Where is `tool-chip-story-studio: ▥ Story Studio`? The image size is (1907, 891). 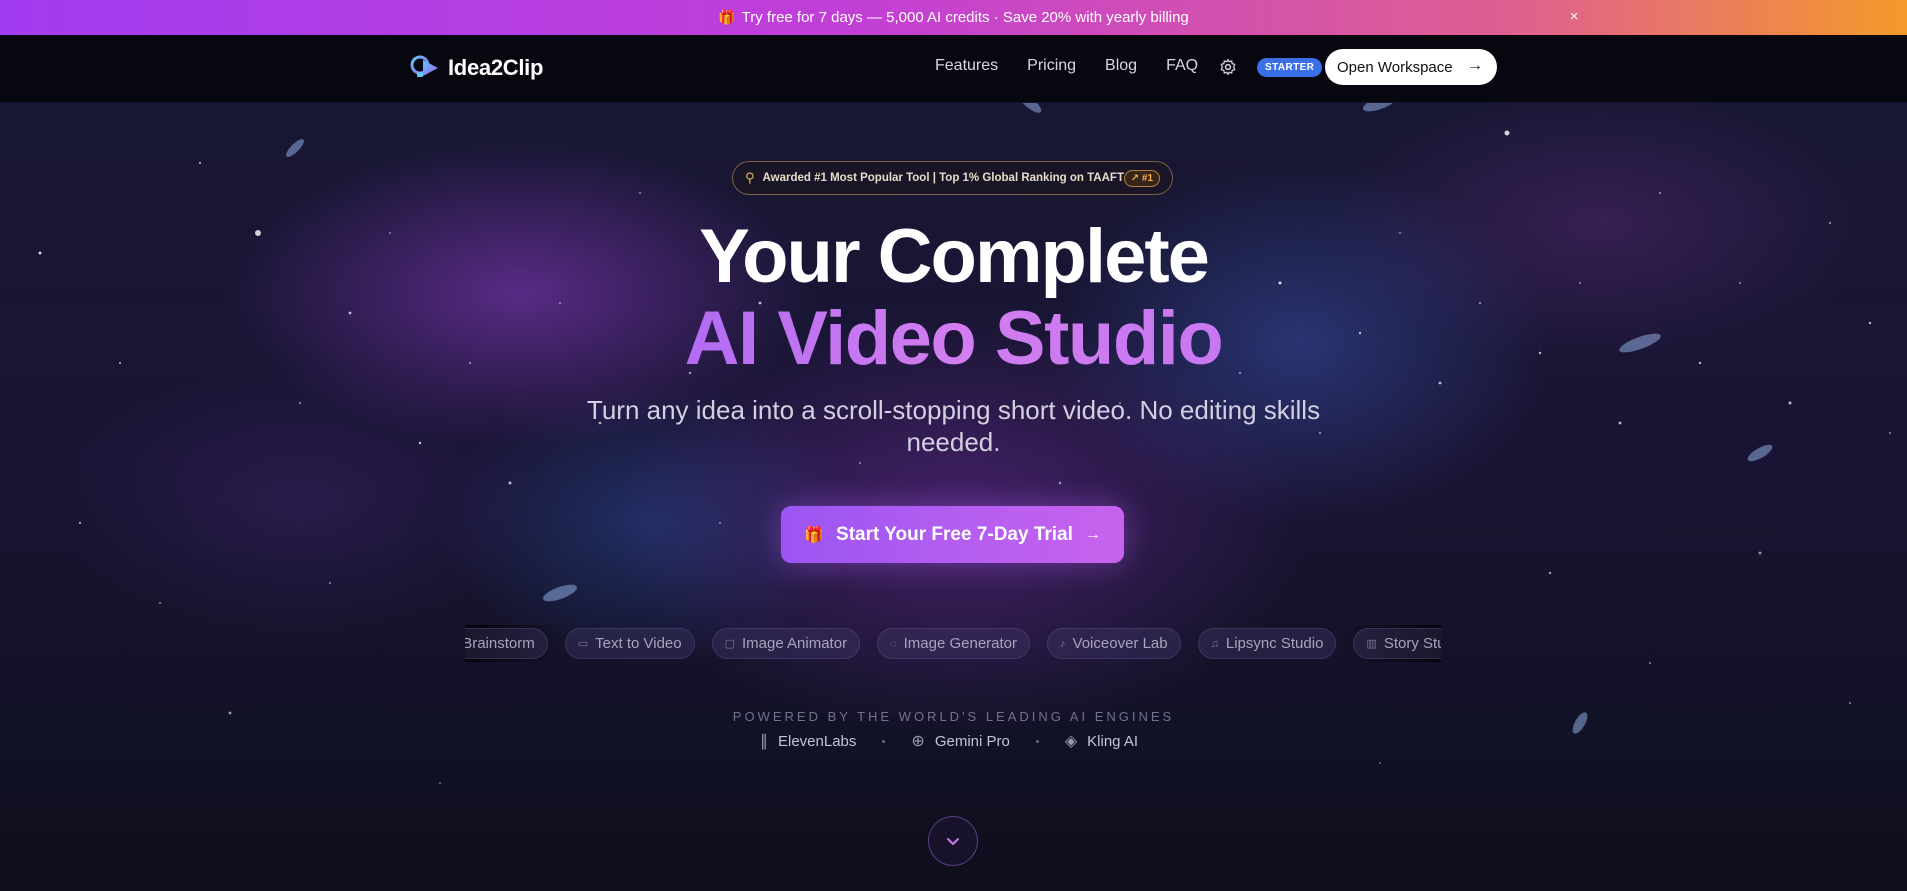 tool-chip-story-studio: ▥ Story Studio is located at coordinates (1397, 643).